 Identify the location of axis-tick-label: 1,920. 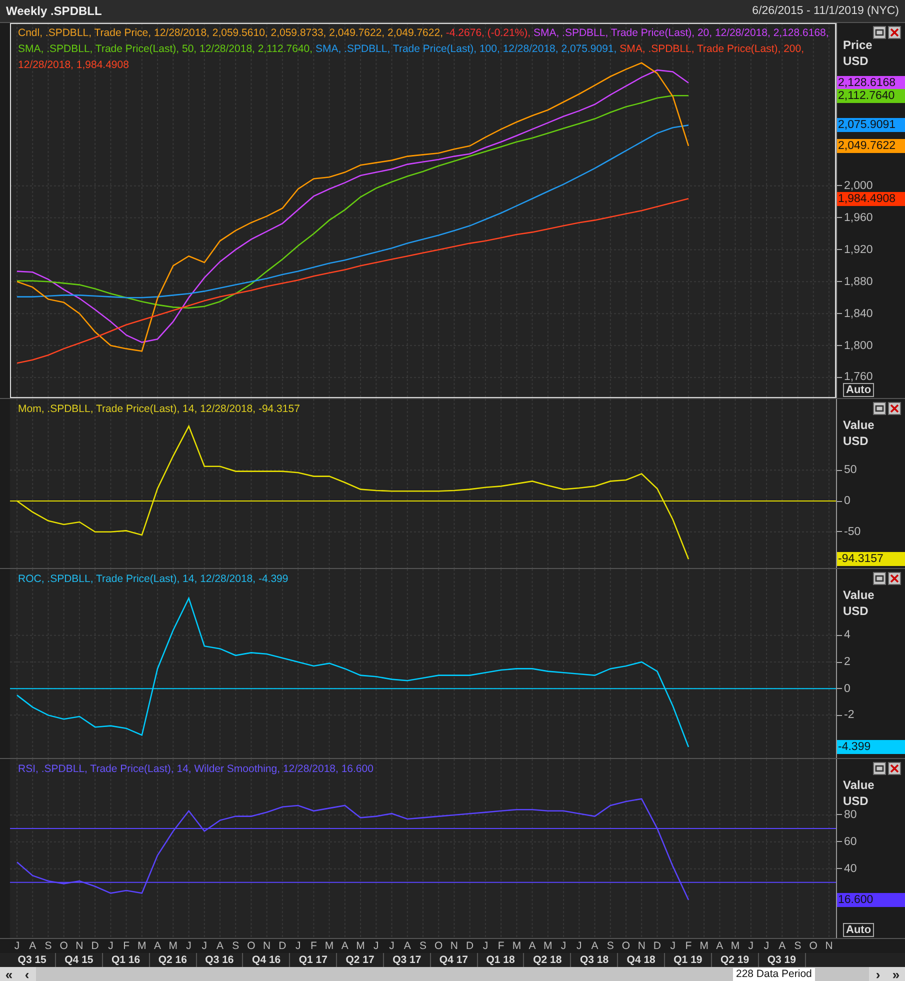
(858, 250).